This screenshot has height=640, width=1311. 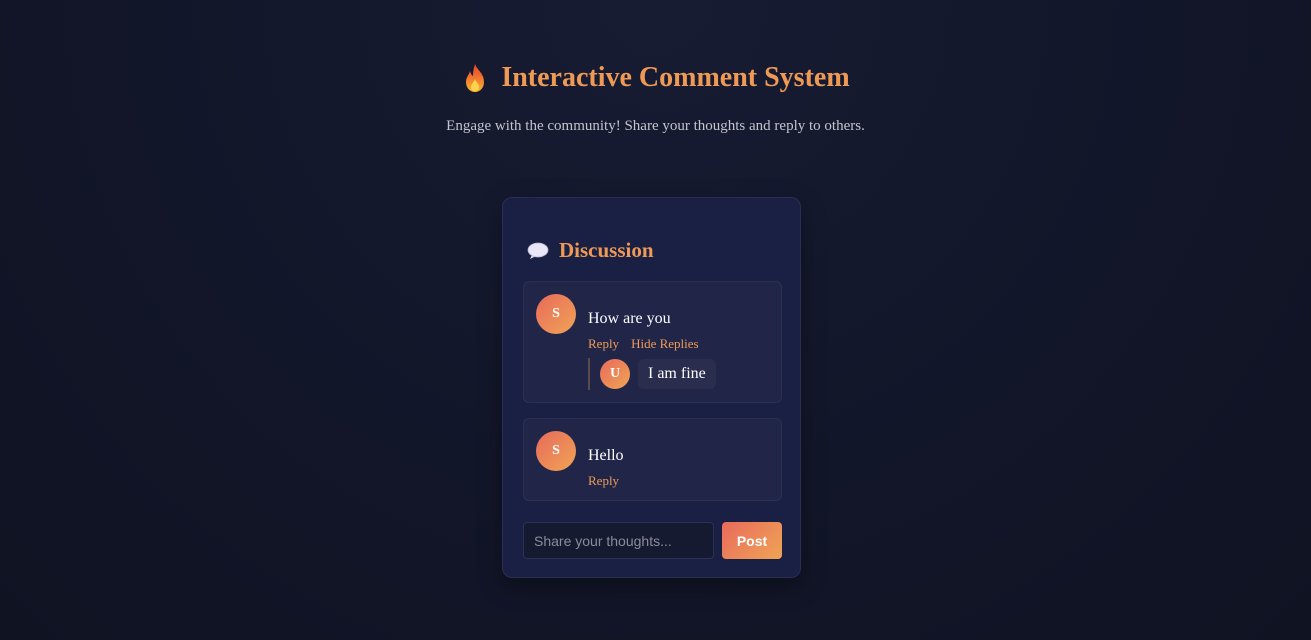 I want to click on comment-text: Hello, so click(x=606, y=455).